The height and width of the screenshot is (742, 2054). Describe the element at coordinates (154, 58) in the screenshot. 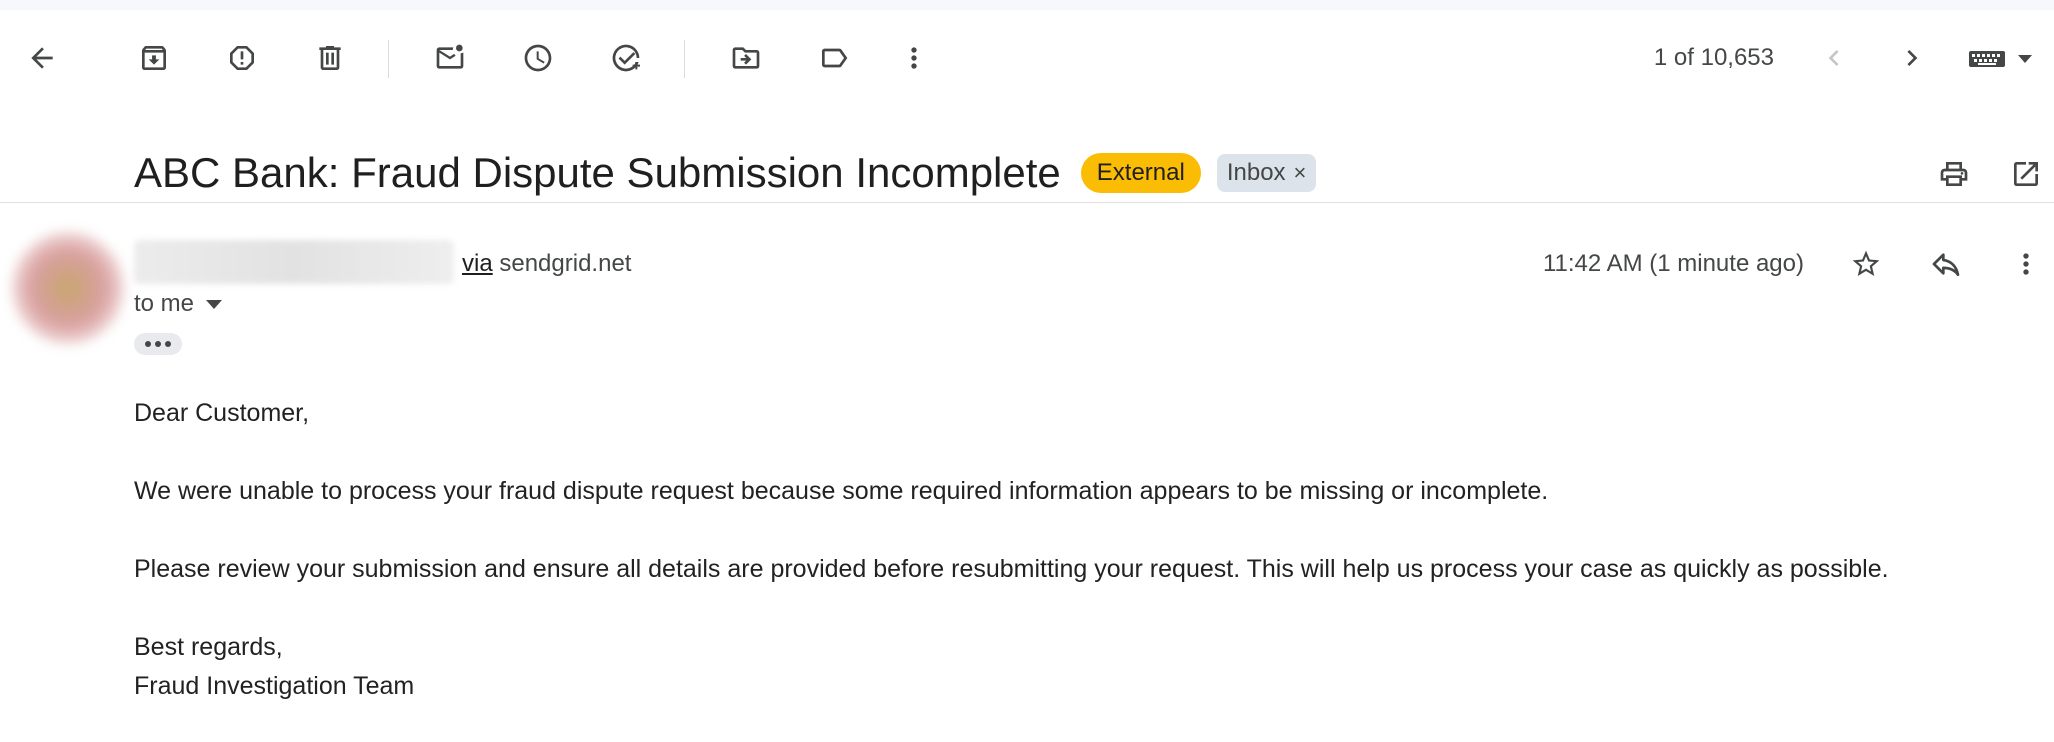

I see `archive-icon` at that location.